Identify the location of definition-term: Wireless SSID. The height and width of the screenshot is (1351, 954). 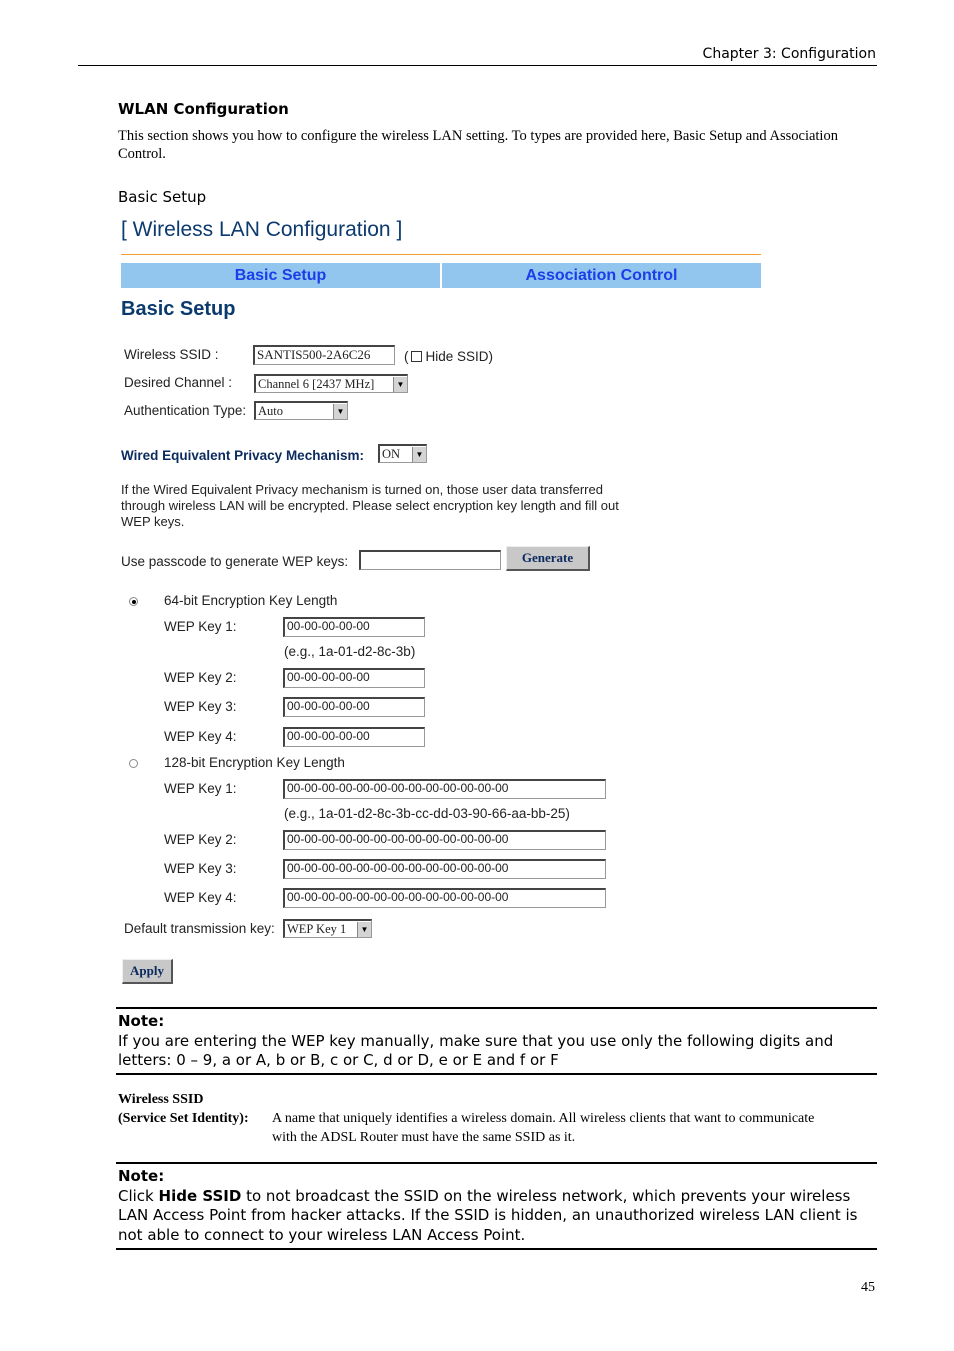
(161, 1099).